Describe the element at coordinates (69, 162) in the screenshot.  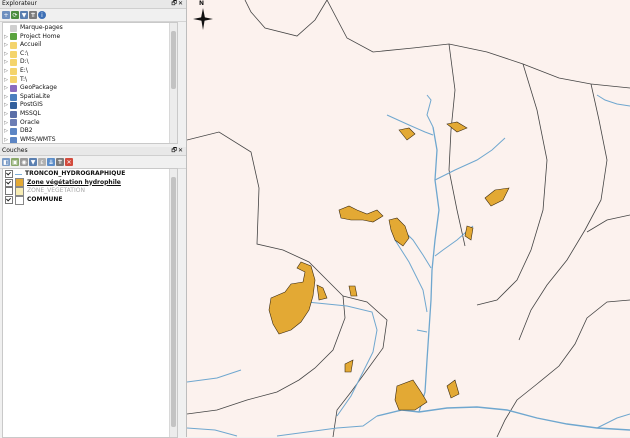
I see `remove-layer-icon: ✕` at that location.